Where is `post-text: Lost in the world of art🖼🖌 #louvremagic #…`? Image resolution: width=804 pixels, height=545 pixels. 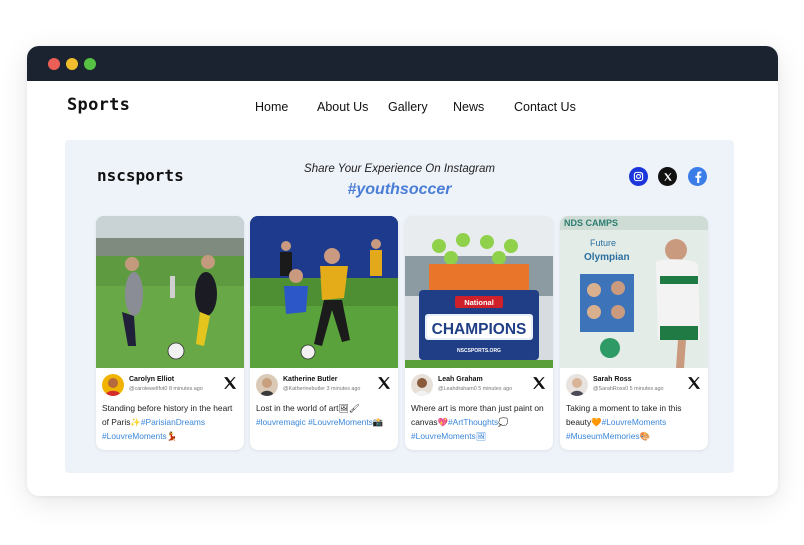
post-text: Lost in the world of art🖼🖌 #louvremagic #… is located at coordinates (320, 415).